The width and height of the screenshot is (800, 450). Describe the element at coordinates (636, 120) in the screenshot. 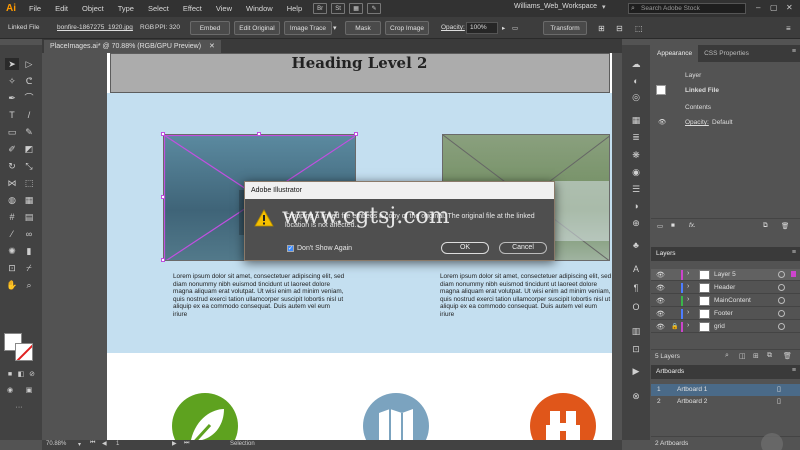

I see `swatches-icon: ▦` at that location.